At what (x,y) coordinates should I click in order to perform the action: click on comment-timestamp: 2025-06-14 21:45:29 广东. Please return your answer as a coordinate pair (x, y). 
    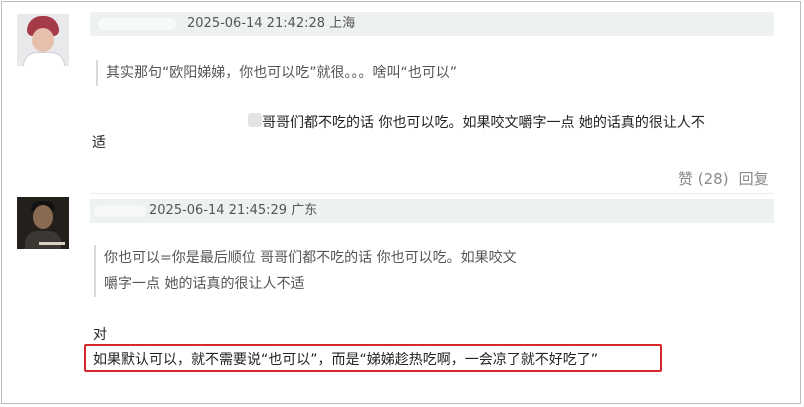
    Looking at the image, I should click on (233, 210).